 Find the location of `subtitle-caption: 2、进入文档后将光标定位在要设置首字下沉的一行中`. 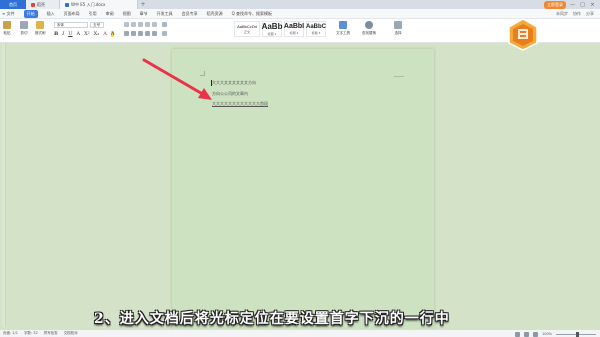

subtitle-caption: 2、进入文档后将光标定位在要设置首字下沉的一行中 is located at coordinates (272, 319).